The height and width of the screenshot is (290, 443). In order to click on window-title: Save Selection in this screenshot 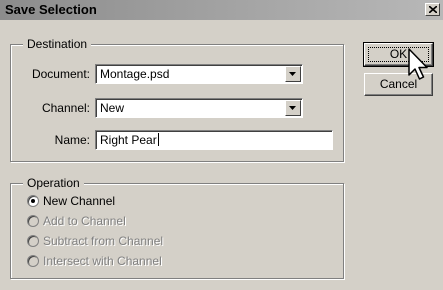, I will do `click(51, 9)`.